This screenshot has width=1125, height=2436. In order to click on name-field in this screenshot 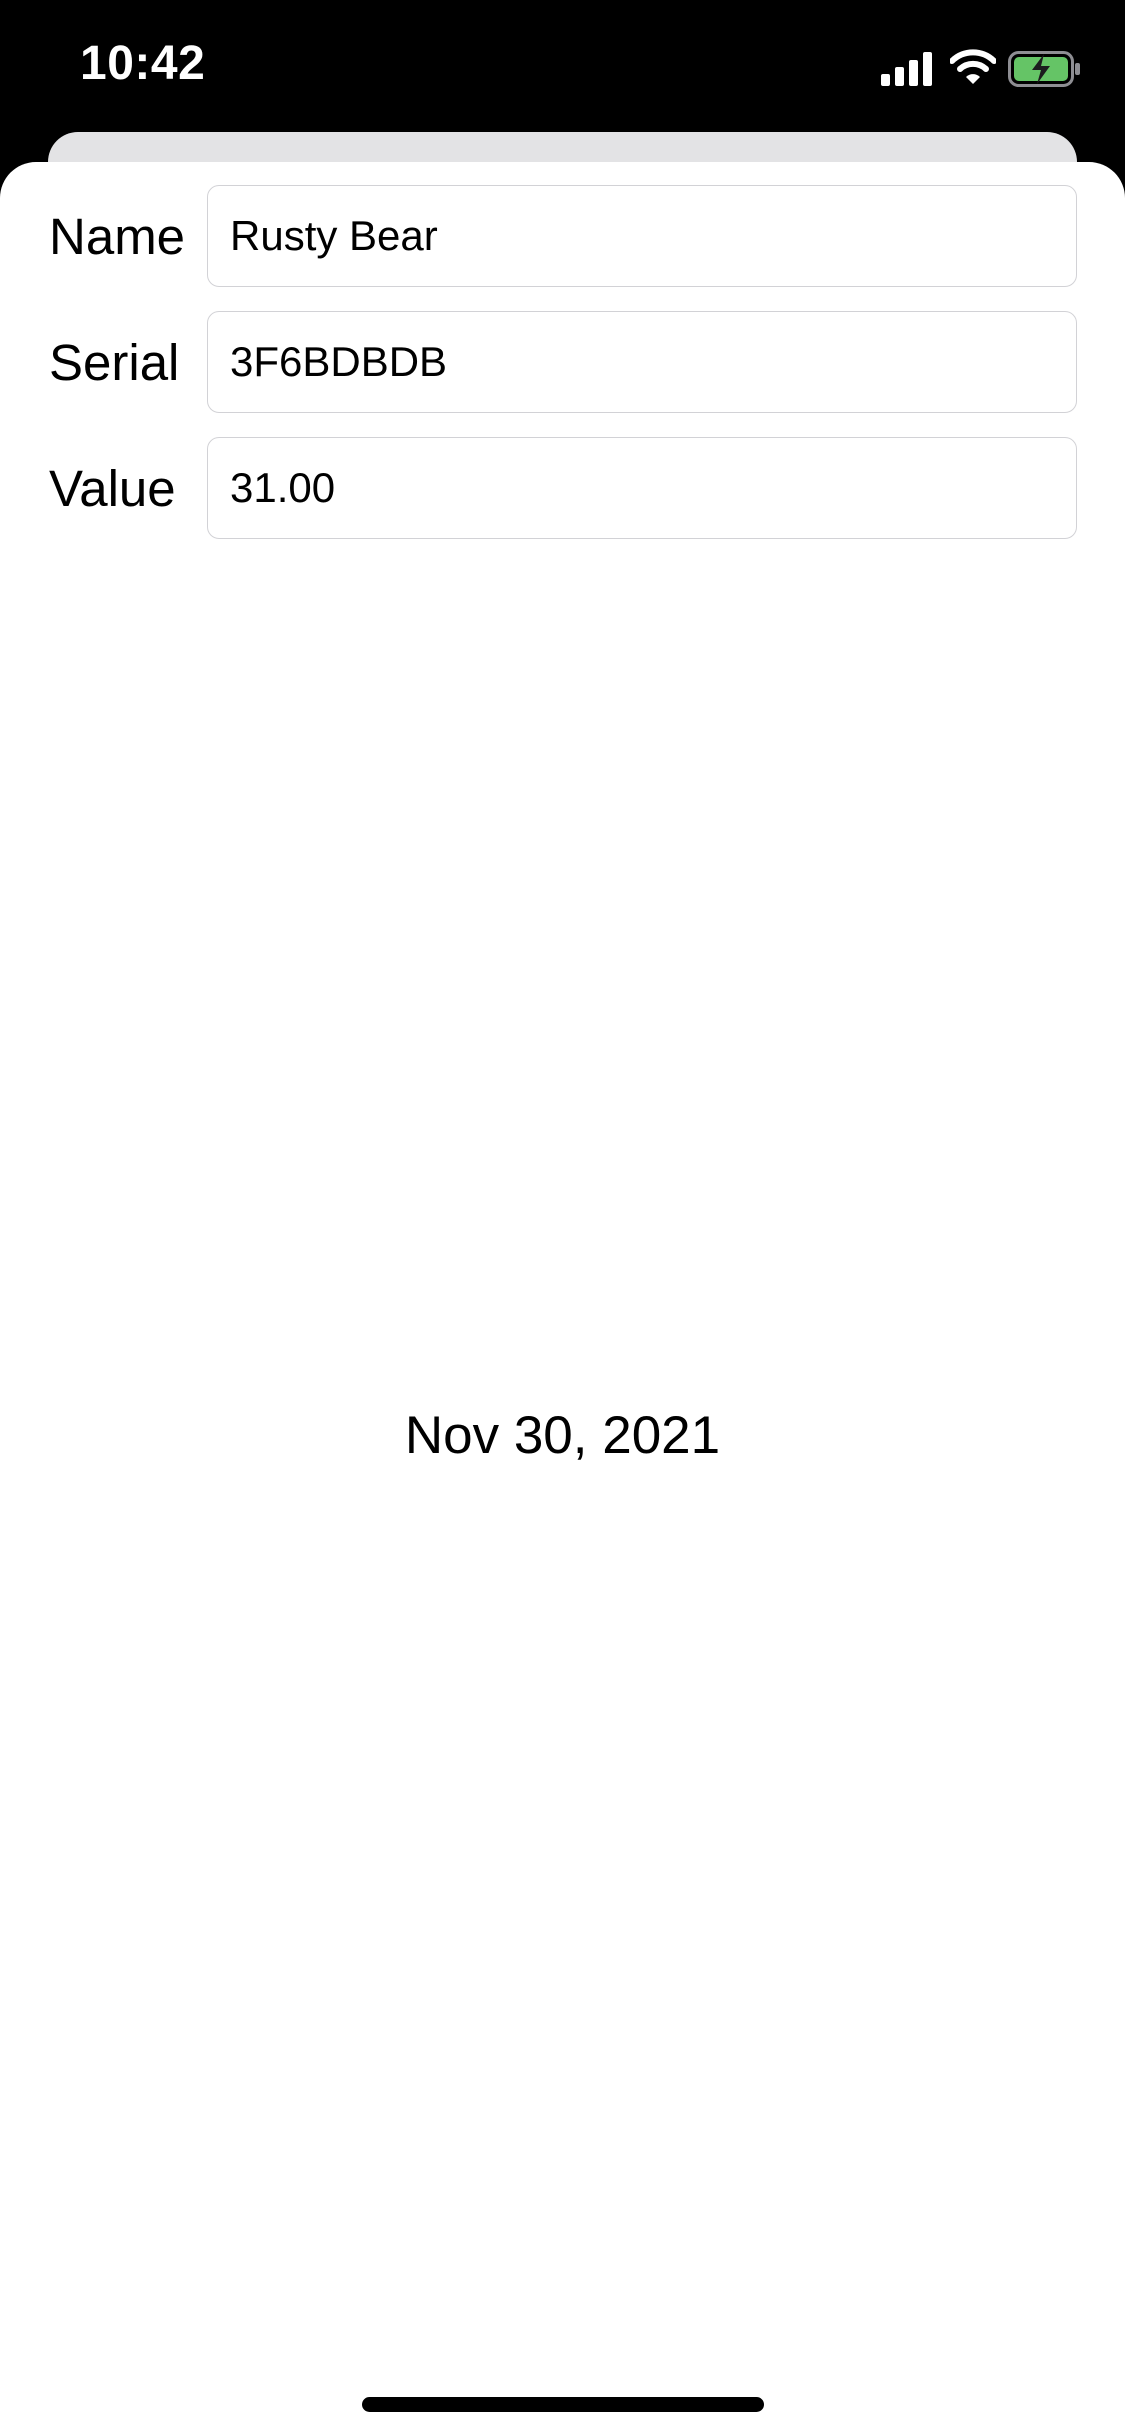, I will do `click(642, 236)`.